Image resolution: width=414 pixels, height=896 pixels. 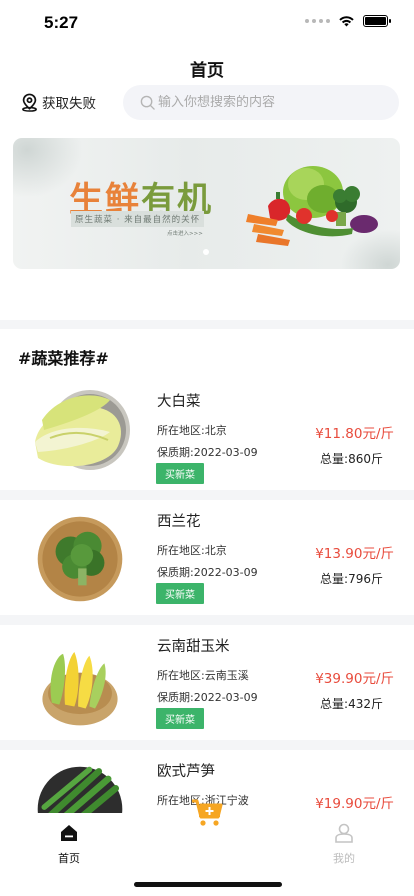 I want to click on product-price: ¥11.80元/斤, so click(x=354, y=434).